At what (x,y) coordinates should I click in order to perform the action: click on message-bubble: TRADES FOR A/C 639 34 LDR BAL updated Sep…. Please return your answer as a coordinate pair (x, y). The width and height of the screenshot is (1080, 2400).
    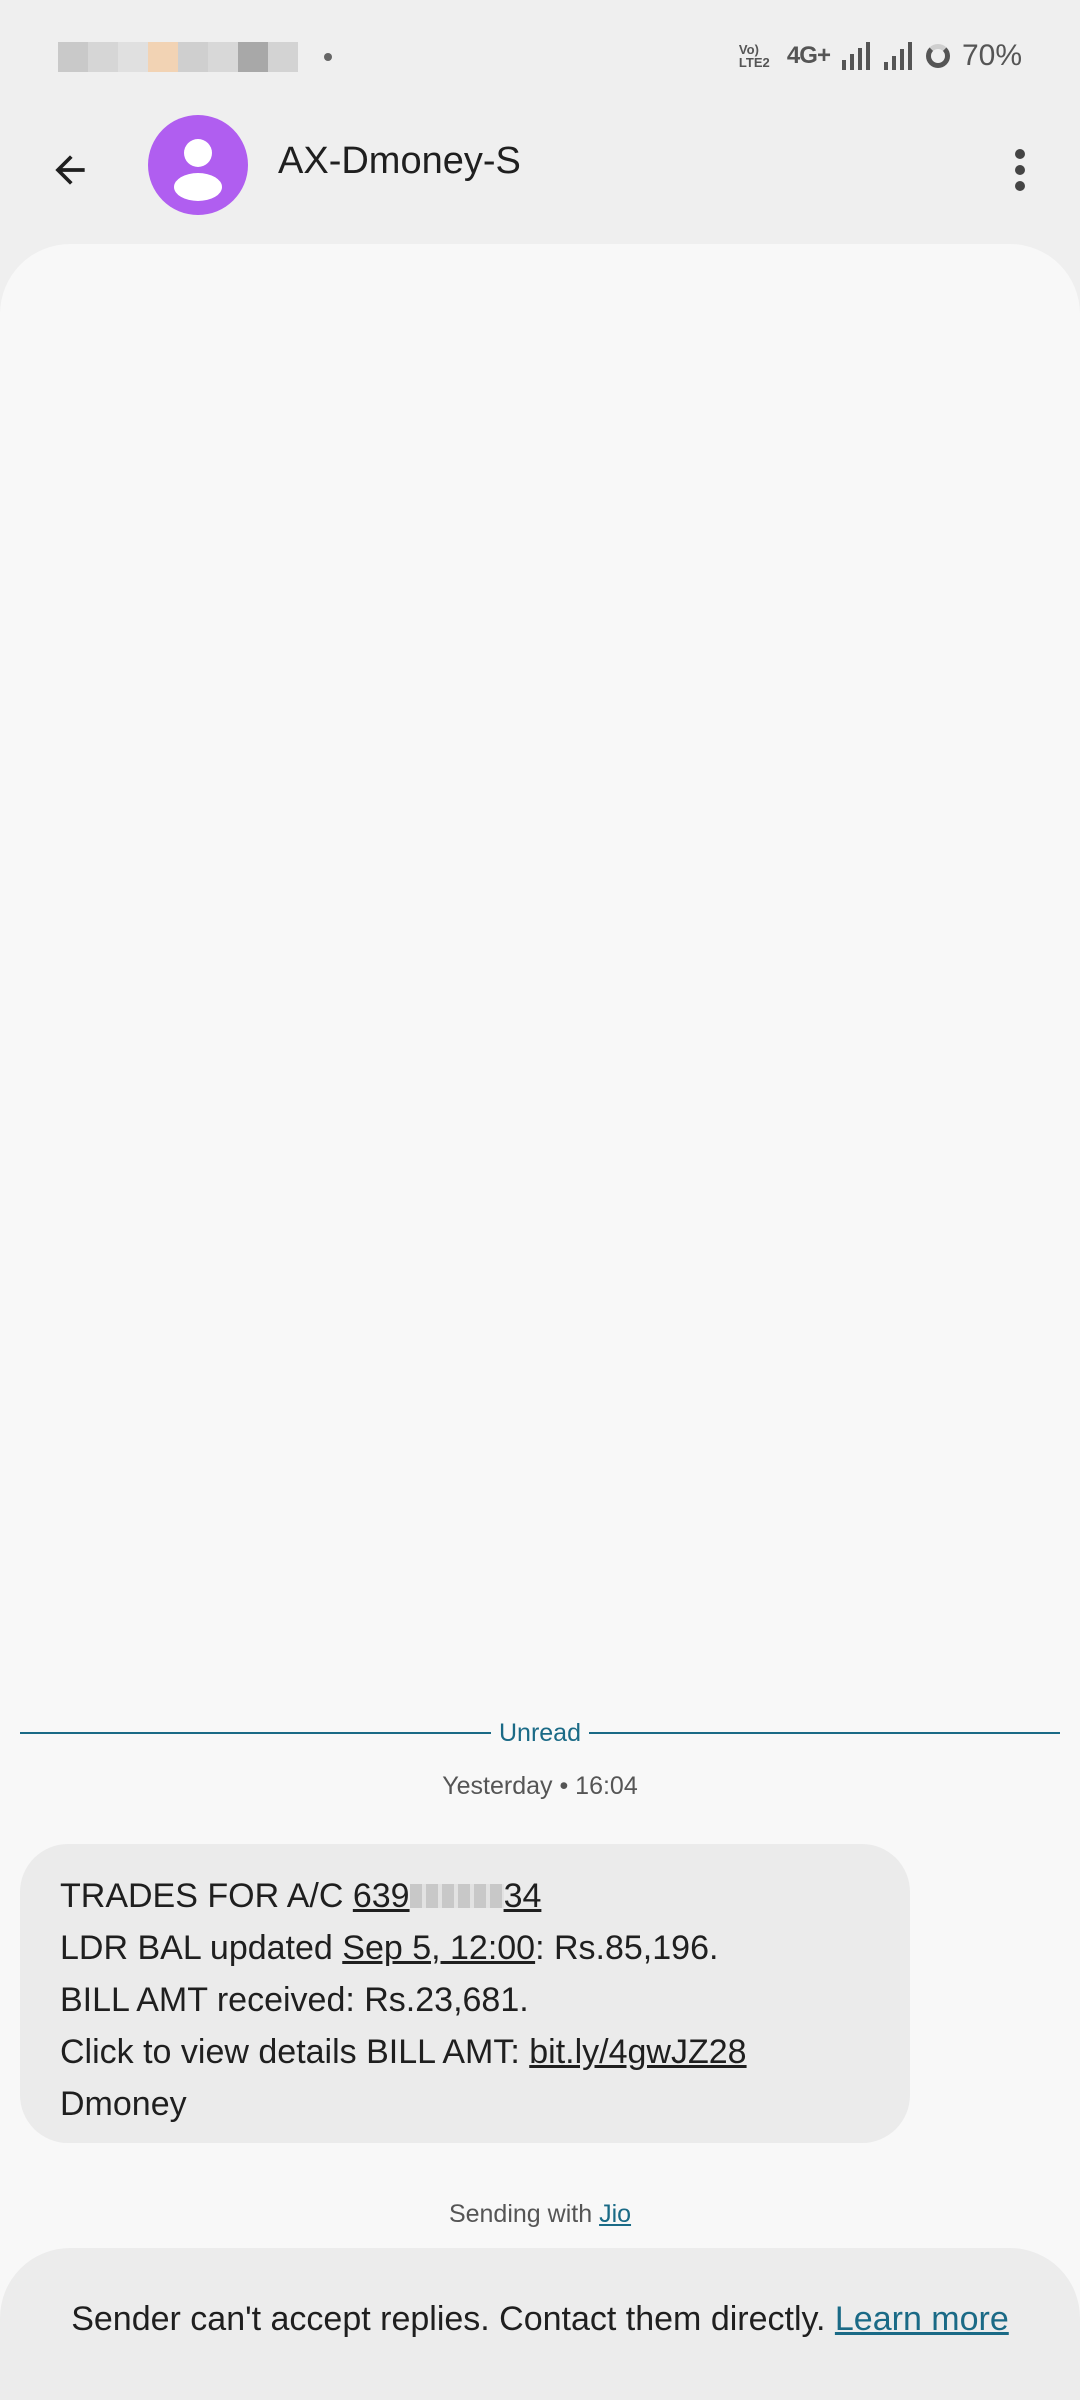
    Looking at the image, I should click on (465, 1993).